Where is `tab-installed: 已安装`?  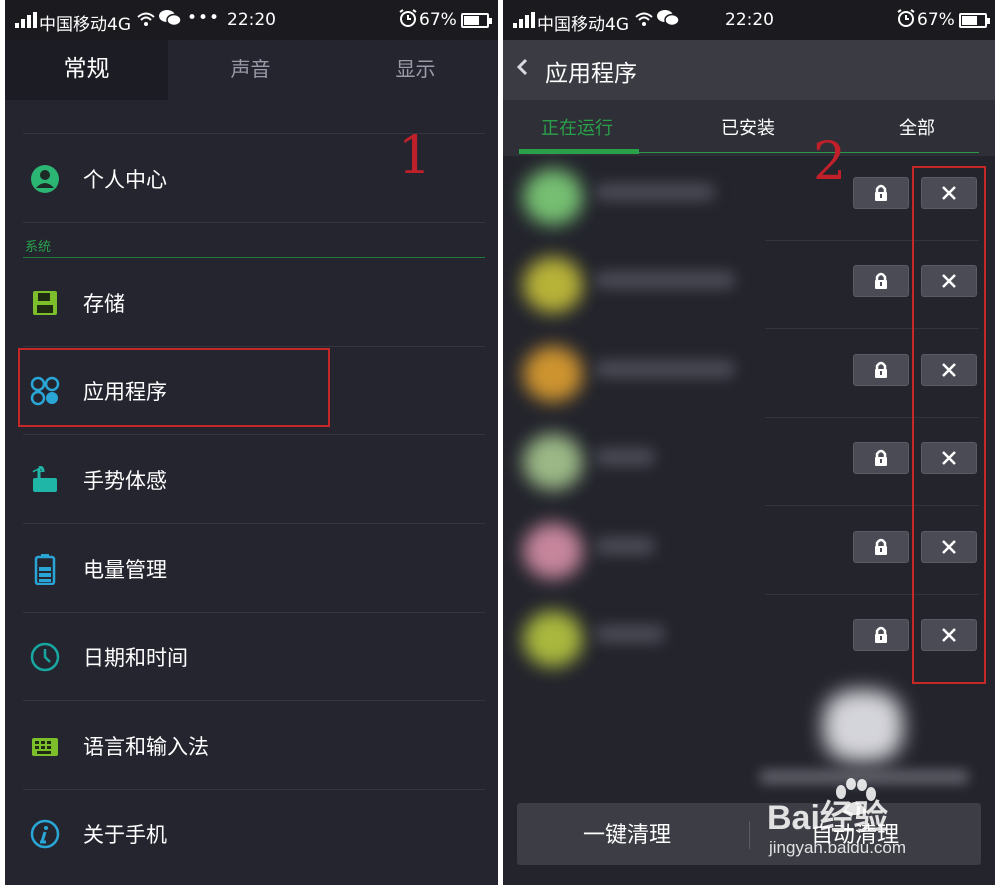 tab-installed: 已安装 is located at coordinates (748, 127).